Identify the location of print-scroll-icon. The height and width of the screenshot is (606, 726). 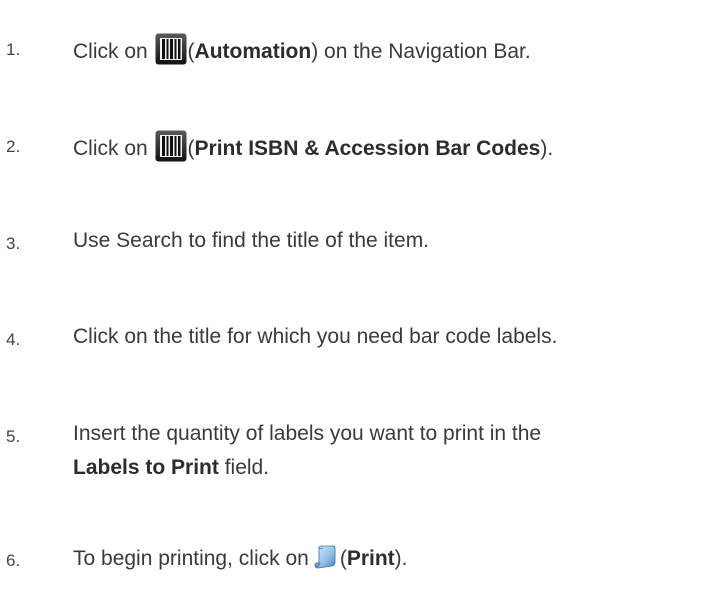
(325, 557).